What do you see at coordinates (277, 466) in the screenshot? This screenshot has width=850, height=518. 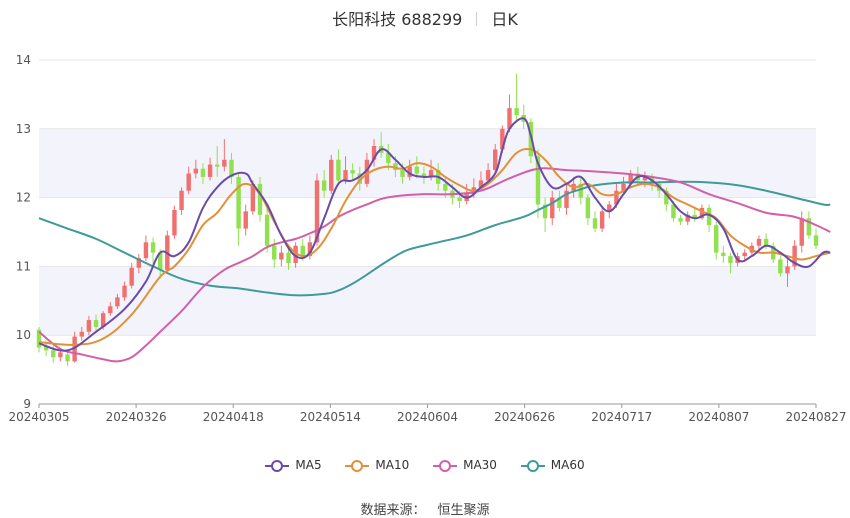 I see `legend-ma5-marker` at bounding box center [277, 466].